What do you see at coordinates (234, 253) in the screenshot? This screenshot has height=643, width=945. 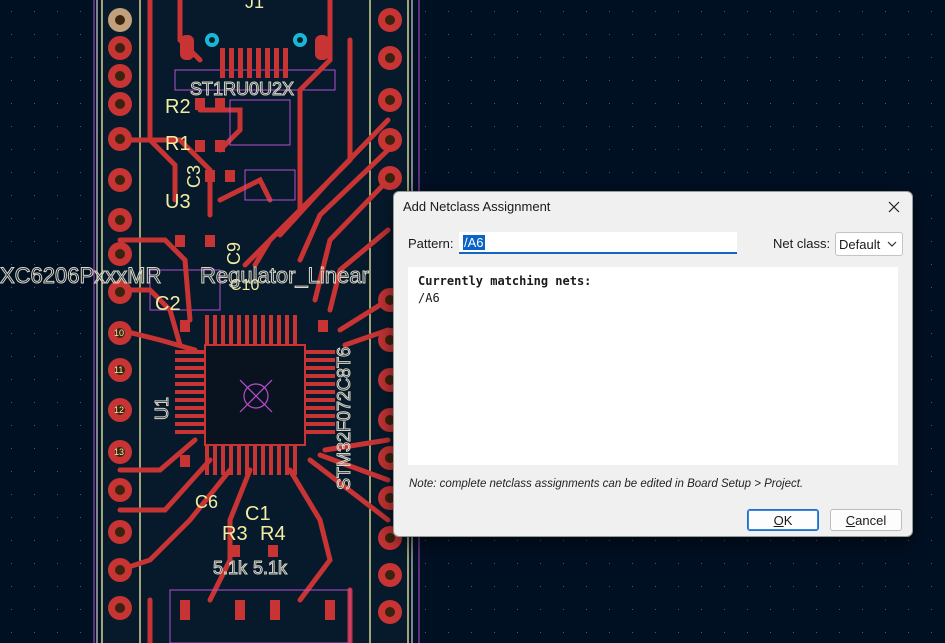 I see `pcb-label-c9: C9` at bounding box center [234, 253].